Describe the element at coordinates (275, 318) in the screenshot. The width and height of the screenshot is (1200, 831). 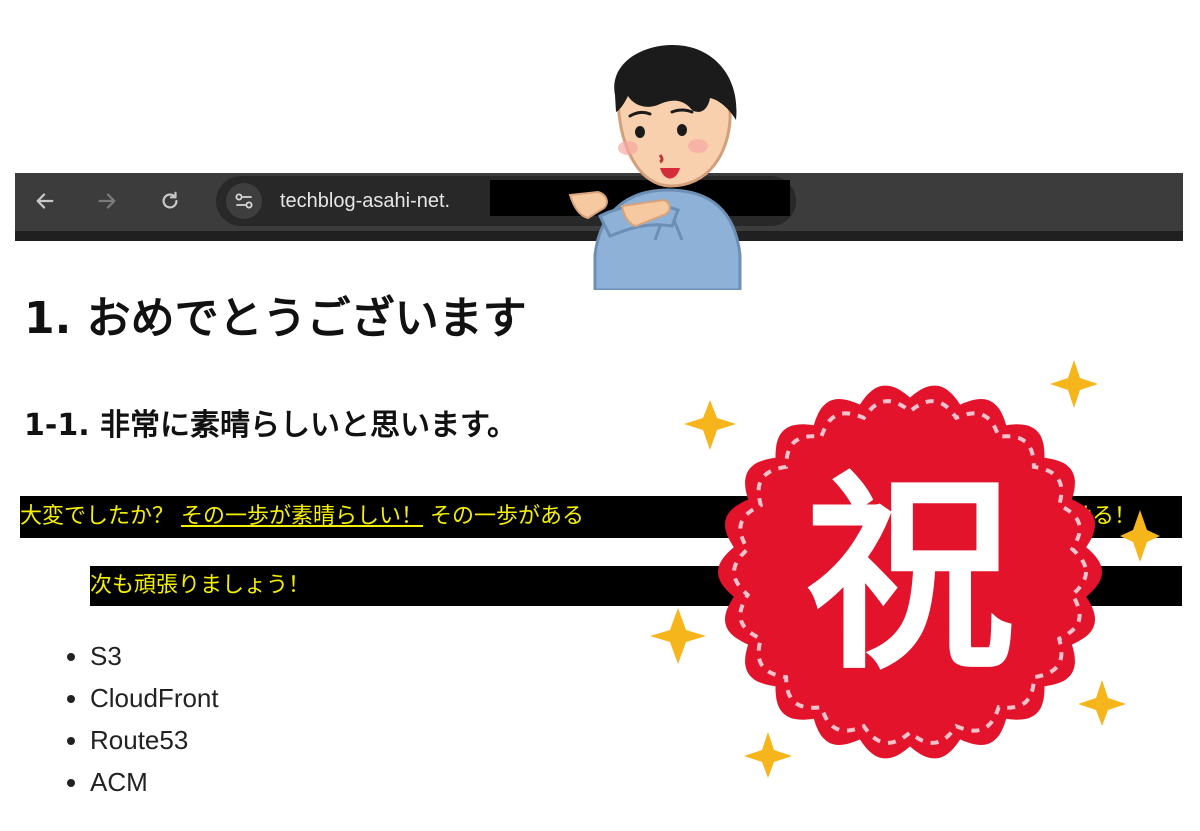
I see `page-title: 1. おめでとうございます` at that location.